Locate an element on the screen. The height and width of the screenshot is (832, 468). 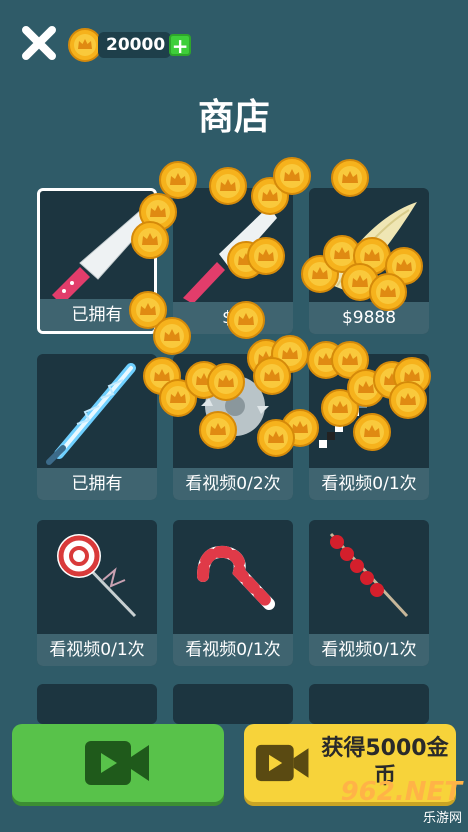
coin-icon is located at coordinates (85, 45).